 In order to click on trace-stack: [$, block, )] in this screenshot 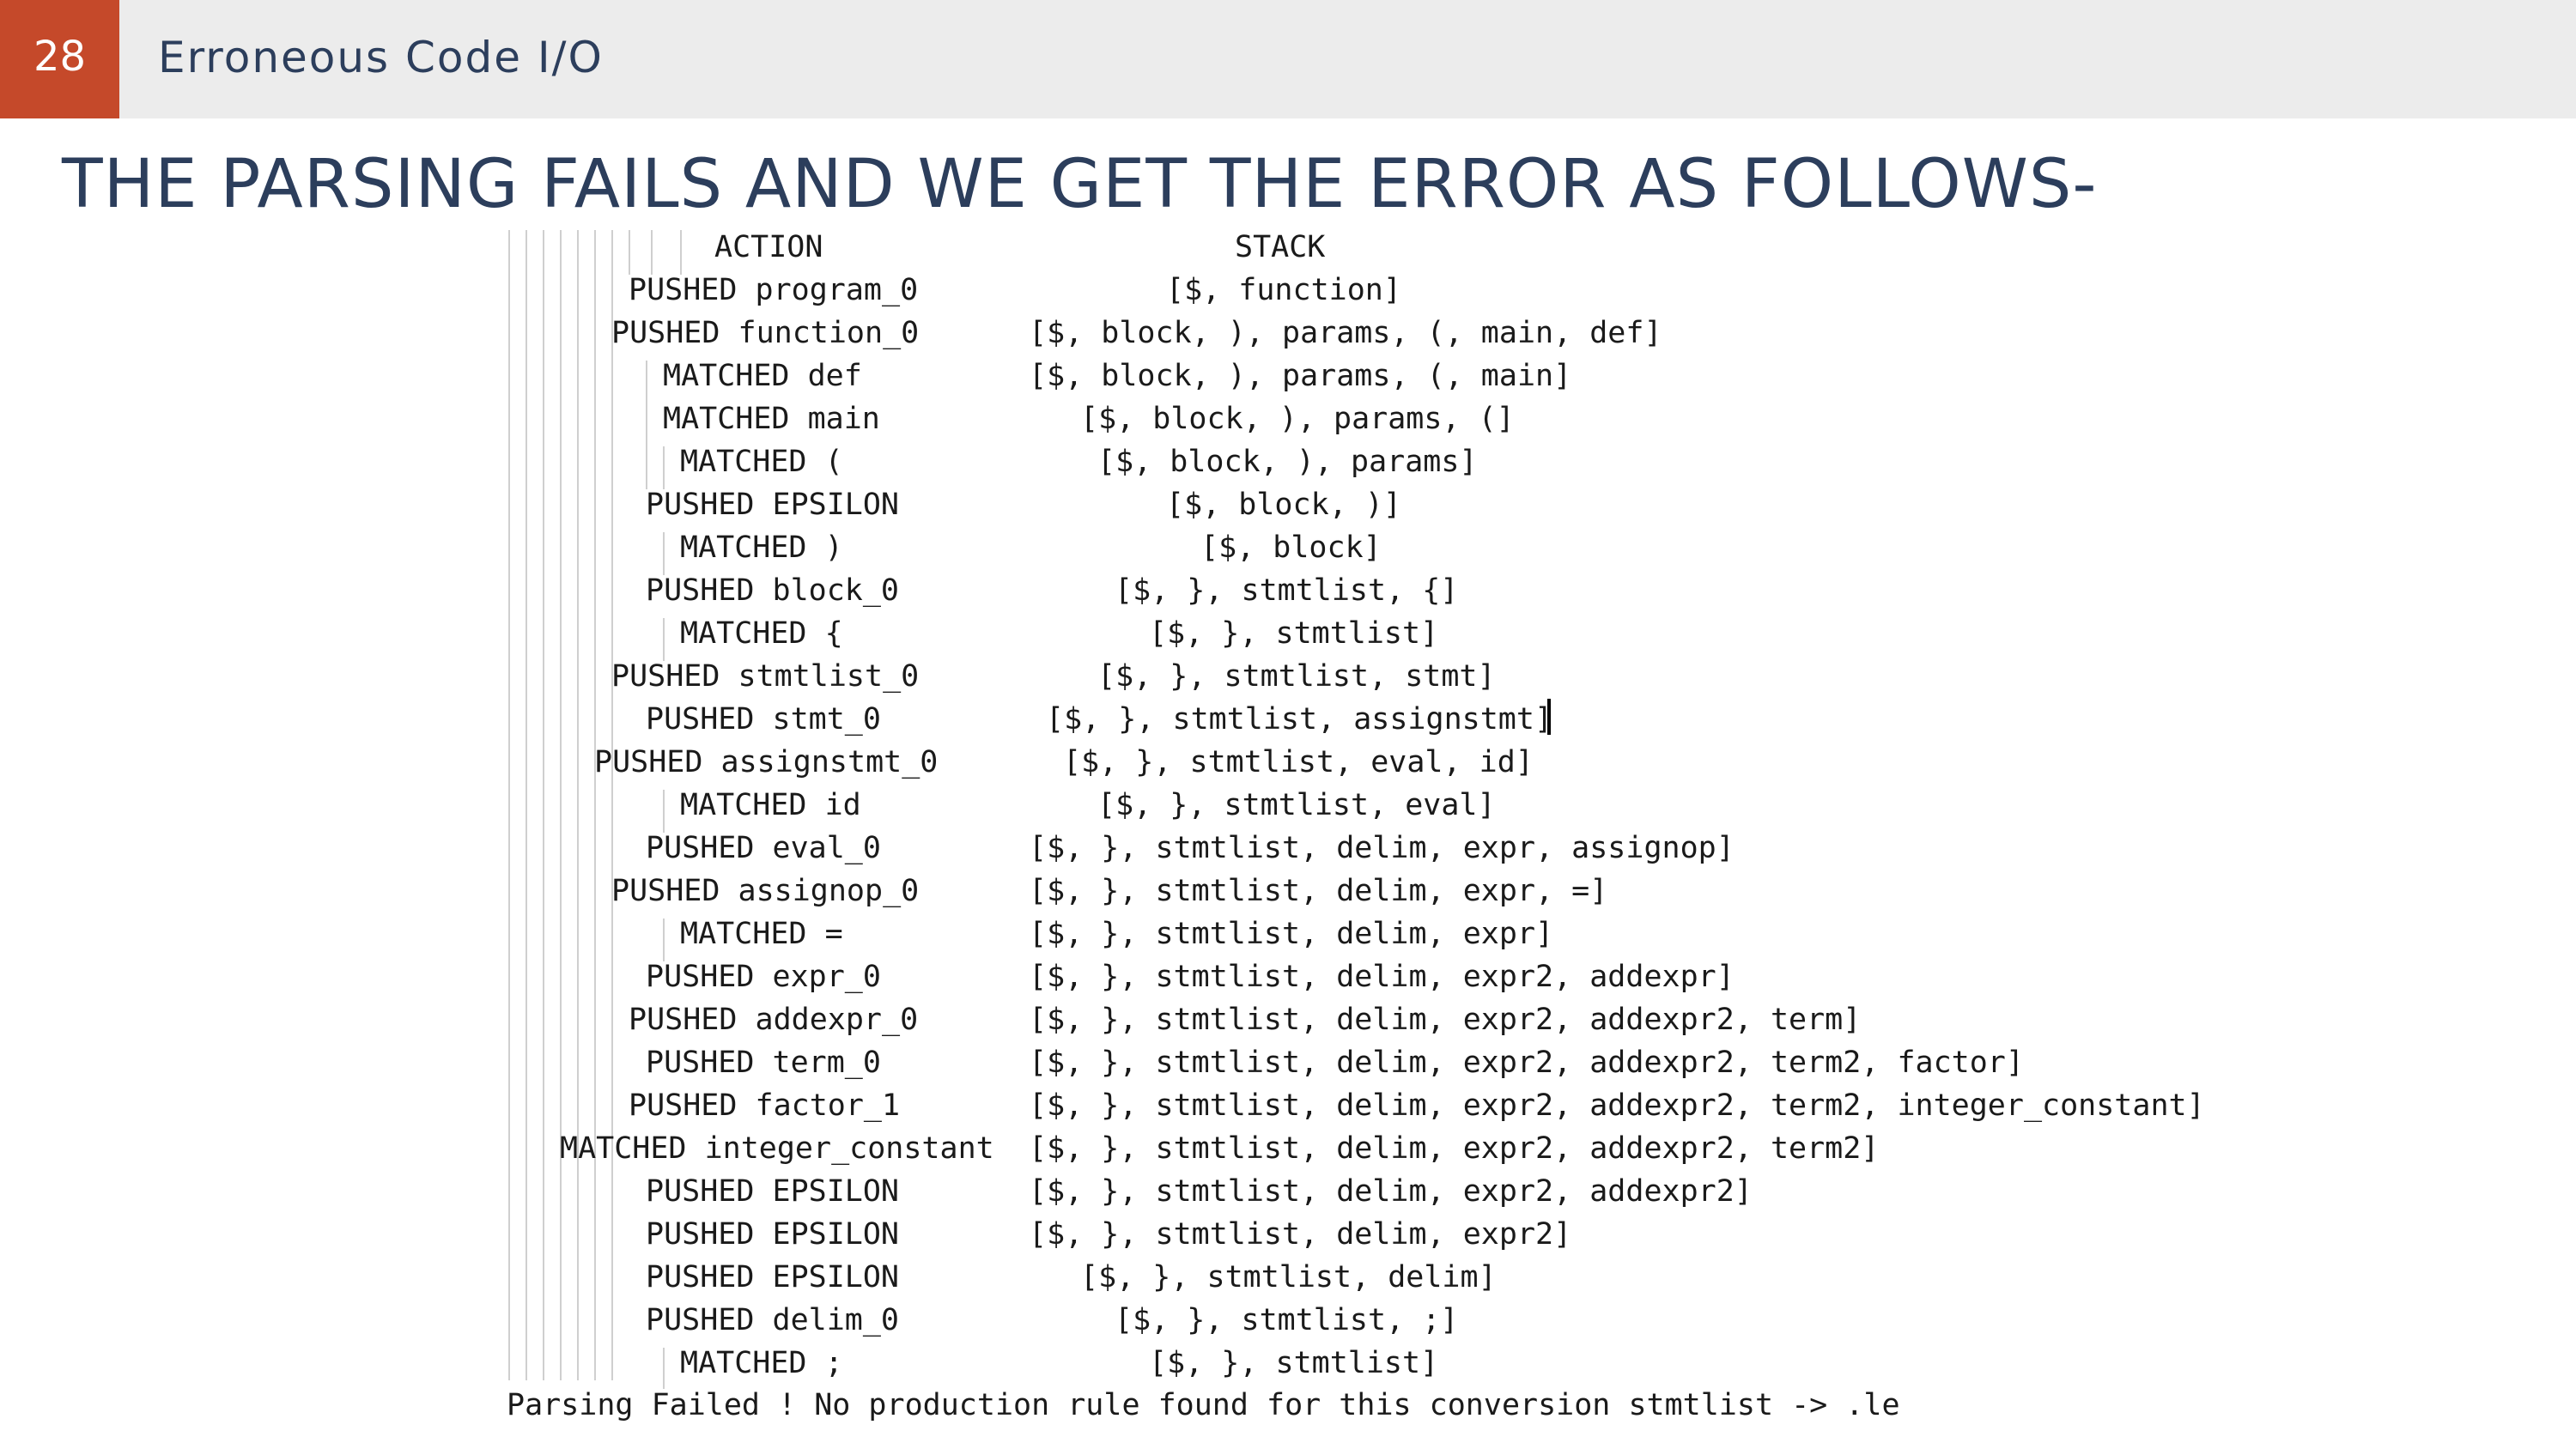, I will do `click(1283, 505)`.